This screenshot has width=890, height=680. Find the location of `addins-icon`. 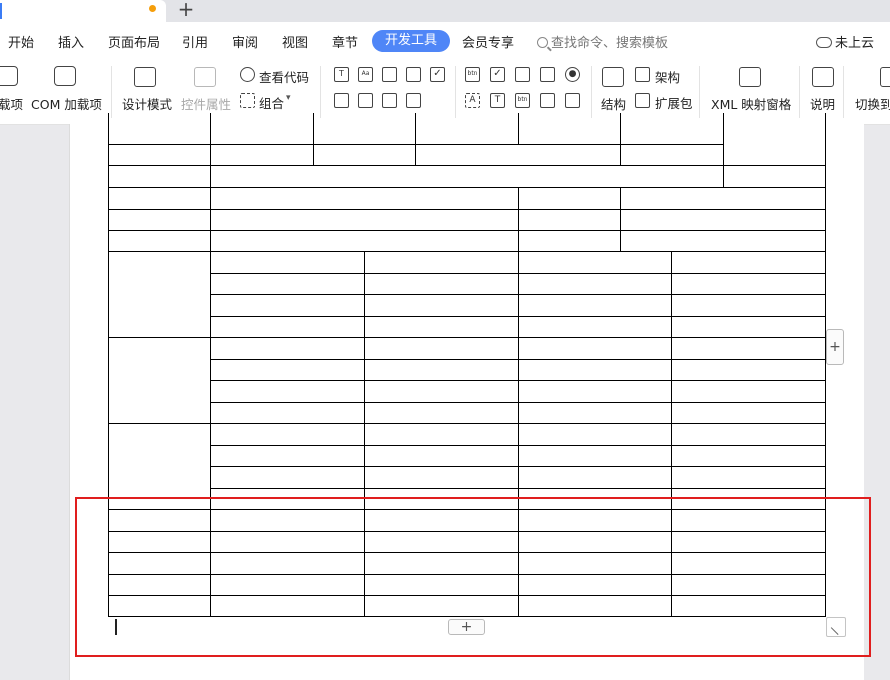

addins-icon is located at coordinates (9, 76).